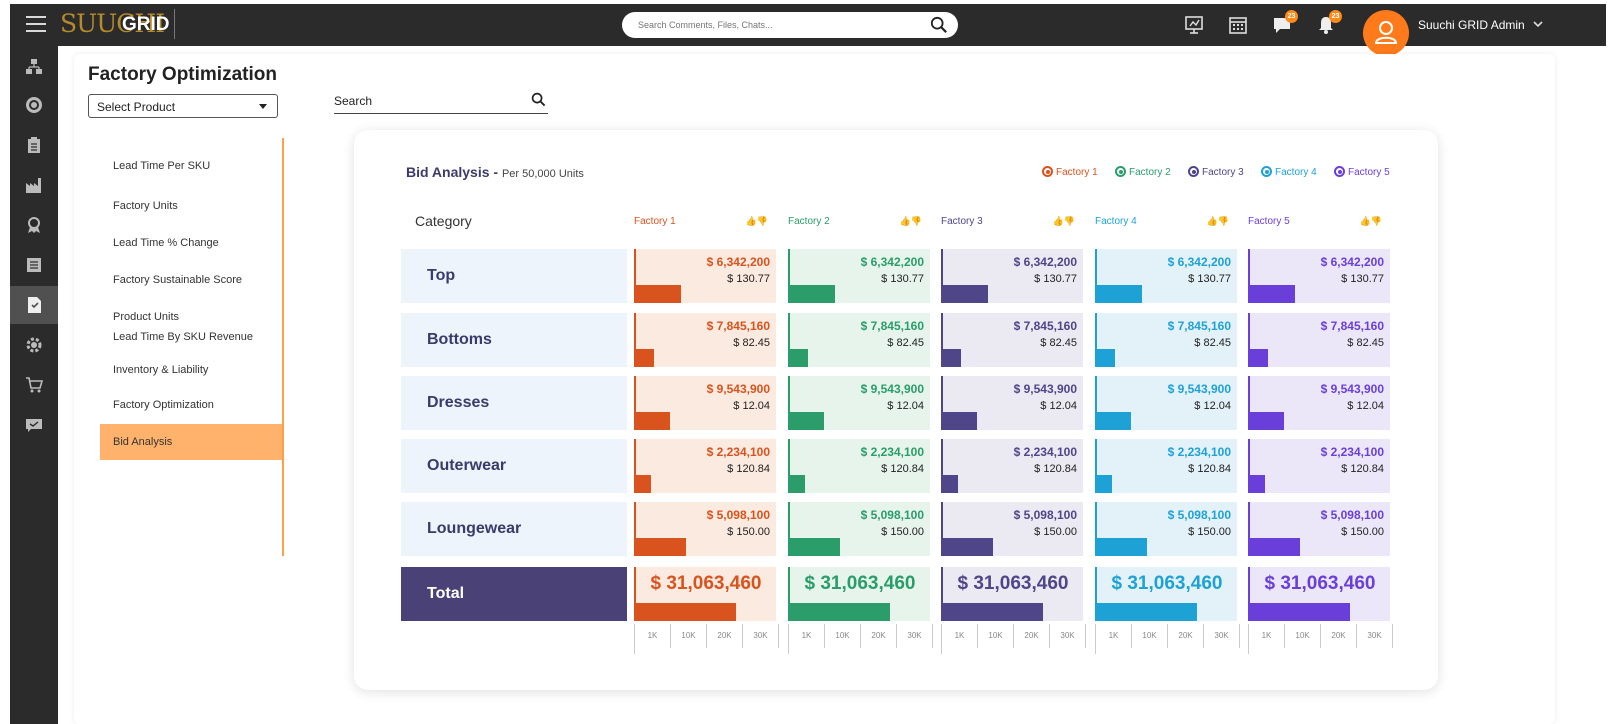 The image size is (1616, 724). I want to click on legend-factory-4: Factory 4, so click(1289, 172).